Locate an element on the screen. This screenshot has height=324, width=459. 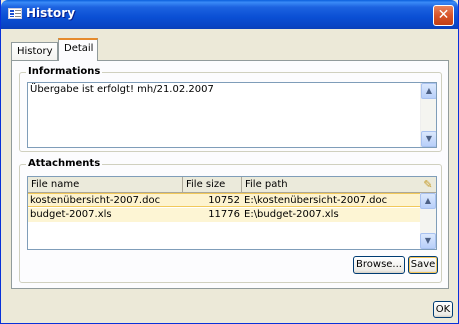
attachments-scrollbar: ▲ ▼ is located at coordinates (428, 221).